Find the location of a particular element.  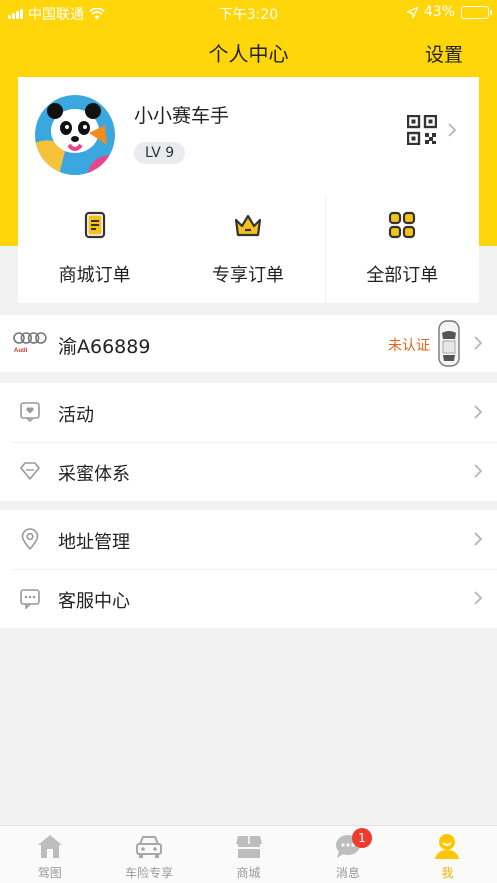

tab-me: 我 is located at coordinates (447, 854).